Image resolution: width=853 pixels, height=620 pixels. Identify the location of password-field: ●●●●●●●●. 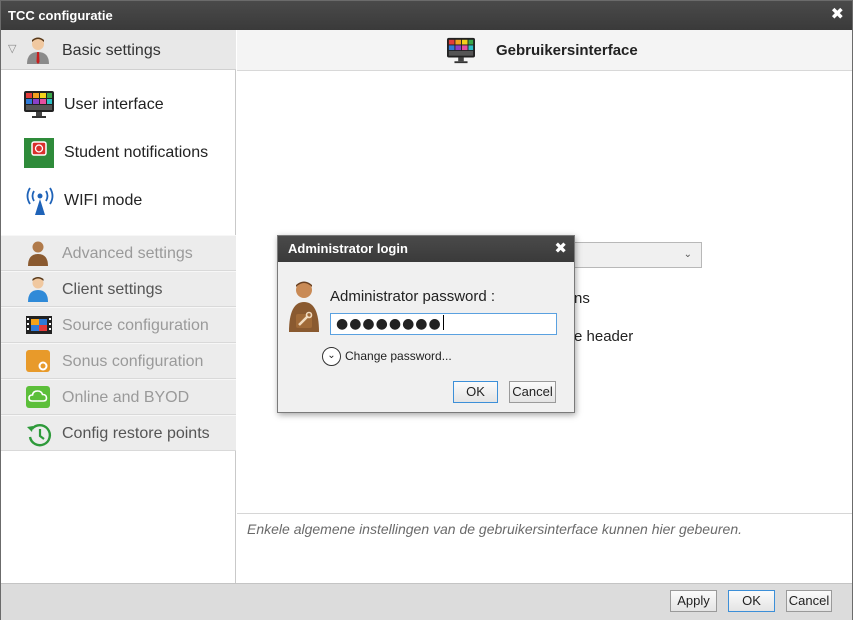
(443, 324).